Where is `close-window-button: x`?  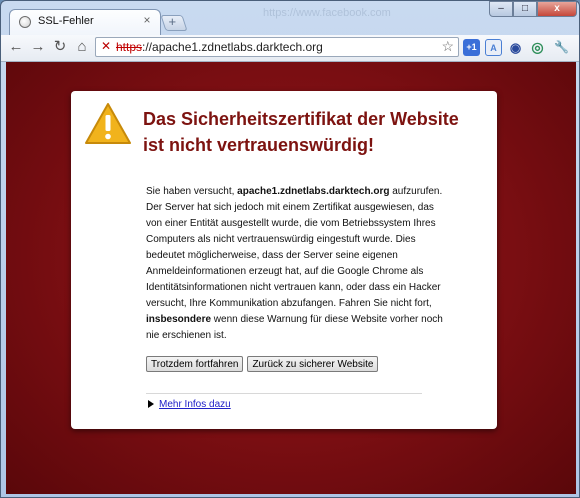 close-window-button: x is located at coordinates (557, 9).